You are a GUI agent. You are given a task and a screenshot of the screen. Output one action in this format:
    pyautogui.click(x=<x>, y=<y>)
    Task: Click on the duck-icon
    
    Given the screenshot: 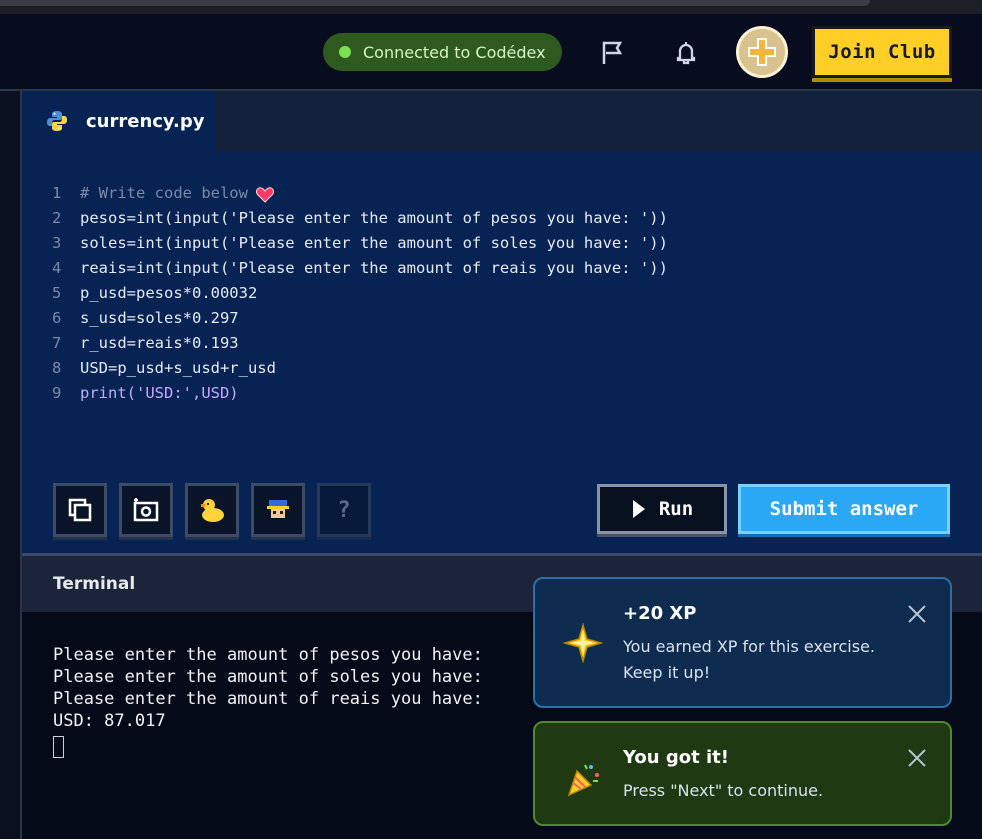 What is the action you would take?
    pyautogui.click(x=212, y=510)
    